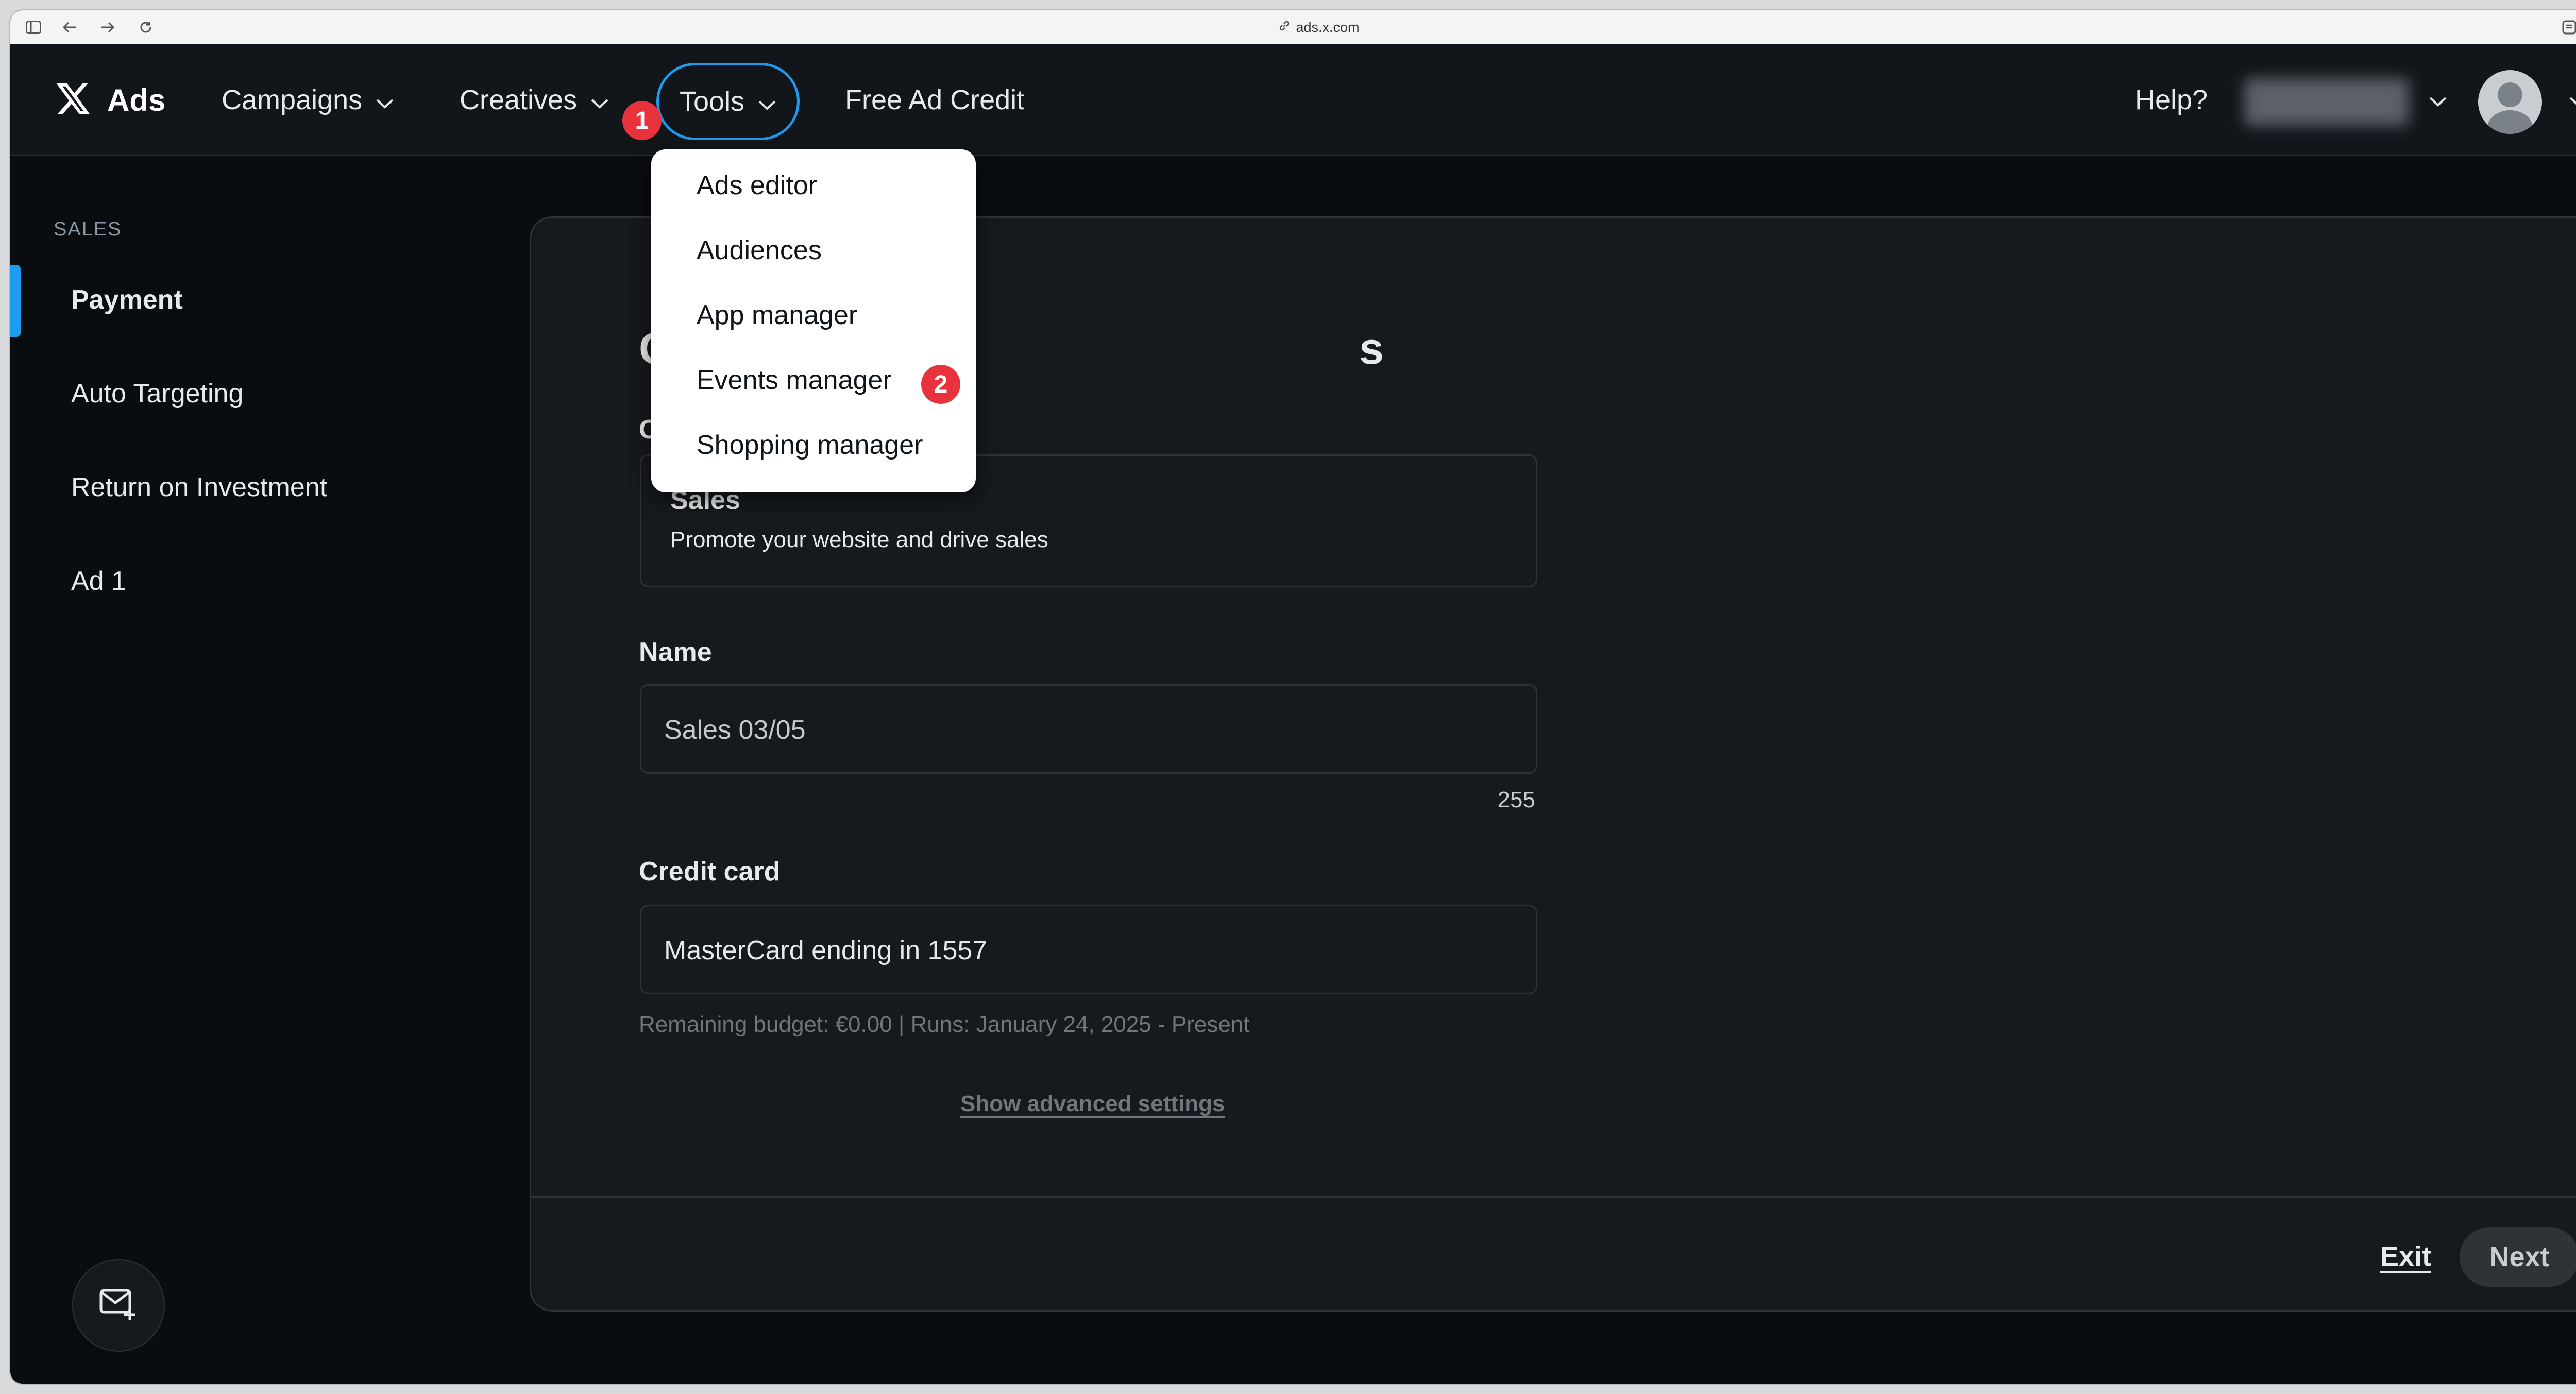 This screenshot has height=1394, width=2576. Describe the element at coordinates (2518, 1257) in the screenshot. I see `next-button: Next` at that location.